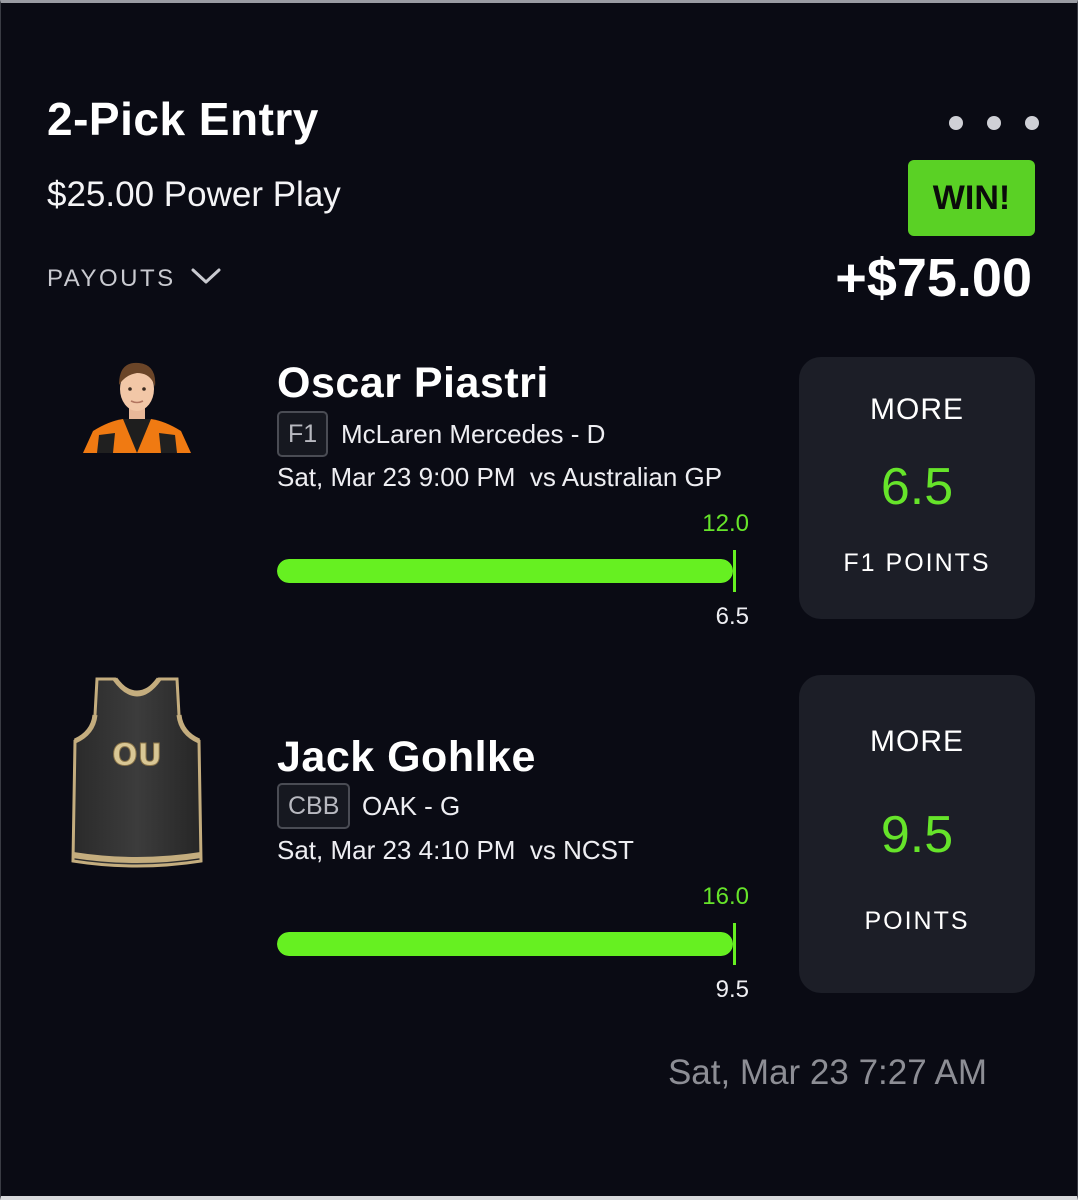 This screenshot has width=1078, height=1200. Describe the element at coordinates (303, 434) in the screenshot. I see `league-tag: F1` at that location.